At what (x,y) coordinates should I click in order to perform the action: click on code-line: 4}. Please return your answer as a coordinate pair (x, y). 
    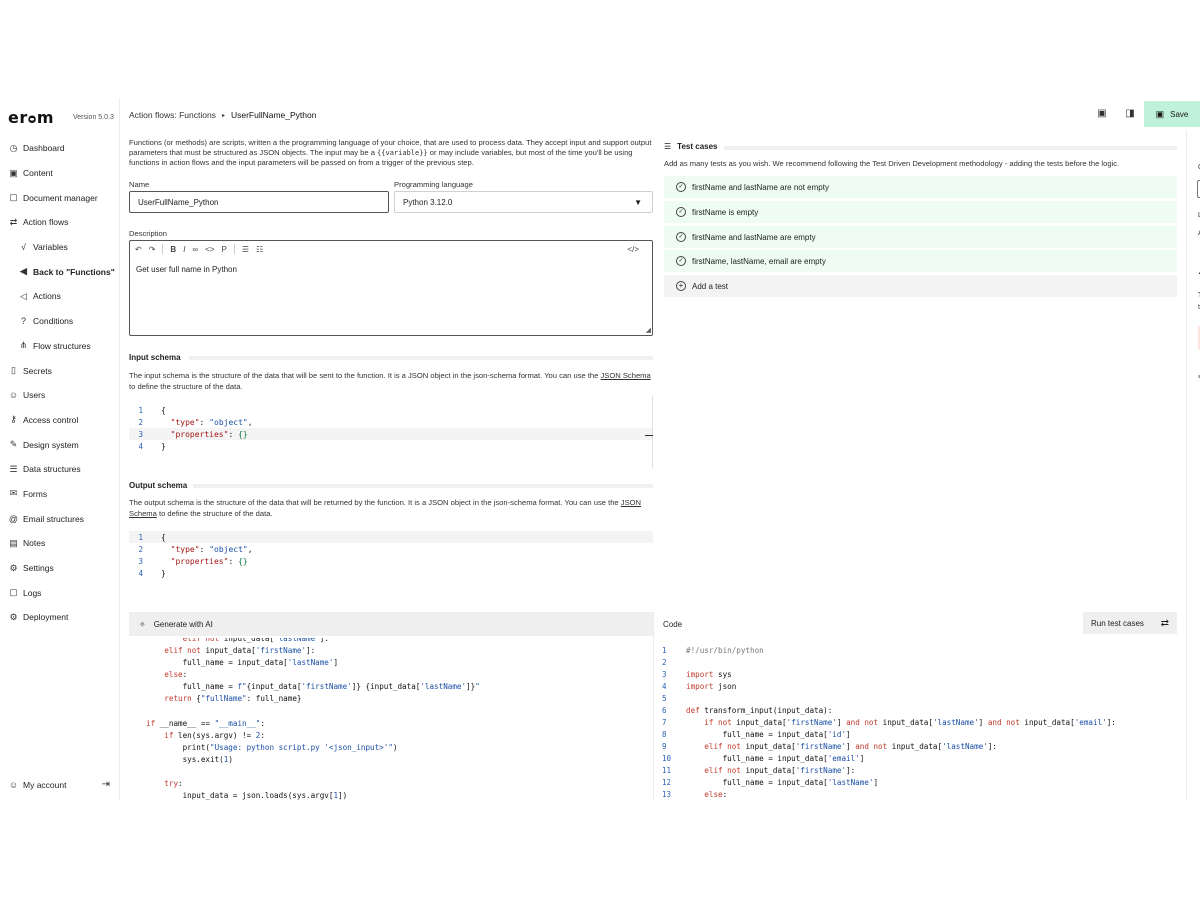
    Looking at the image, I should click on (152, 573).